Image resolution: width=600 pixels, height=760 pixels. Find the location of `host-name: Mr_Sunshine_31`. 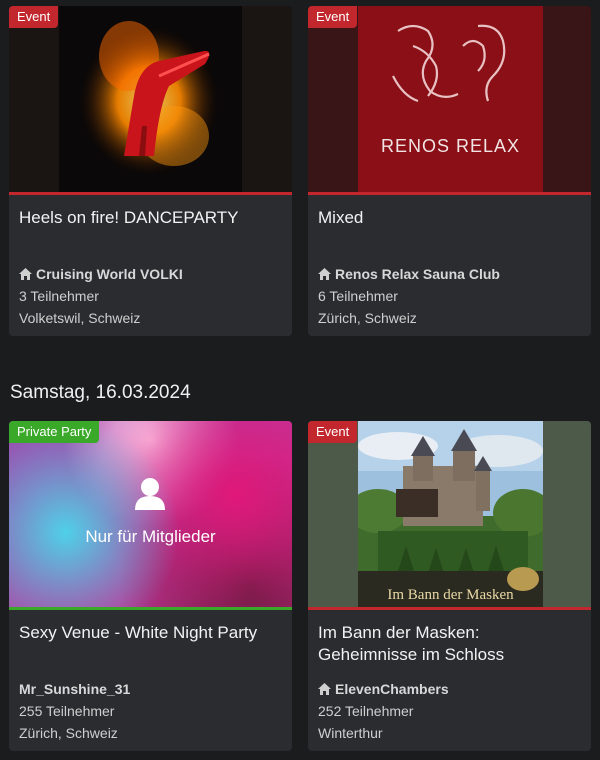

host-name: Mr_Sunshine_31 is located at coordinates (75, 689).